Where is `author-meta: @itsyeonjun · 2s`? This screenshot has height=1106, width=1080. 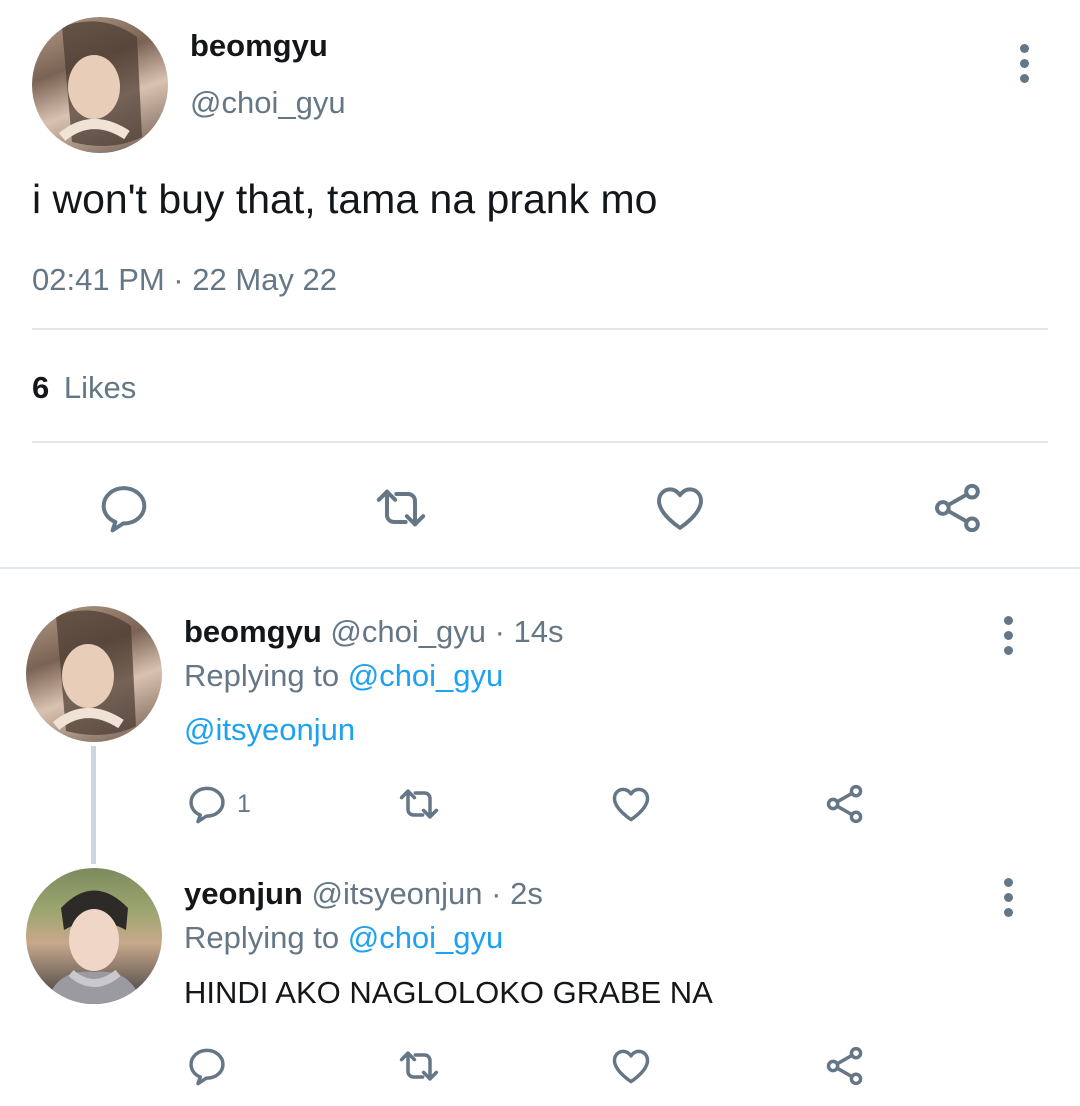 author-meta: @itsyeonjun · 2s is located at coordinates (426, 893).